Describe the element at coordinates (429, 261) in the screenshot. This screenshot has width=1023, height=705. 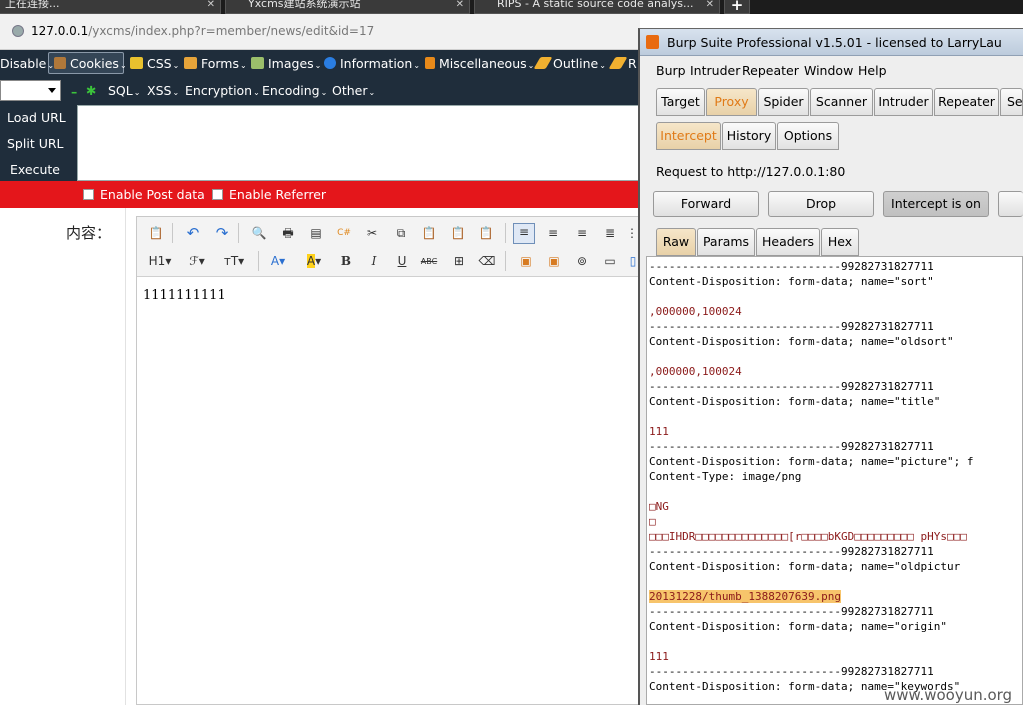
I see `strikethrough-icon: ABC` at that location.